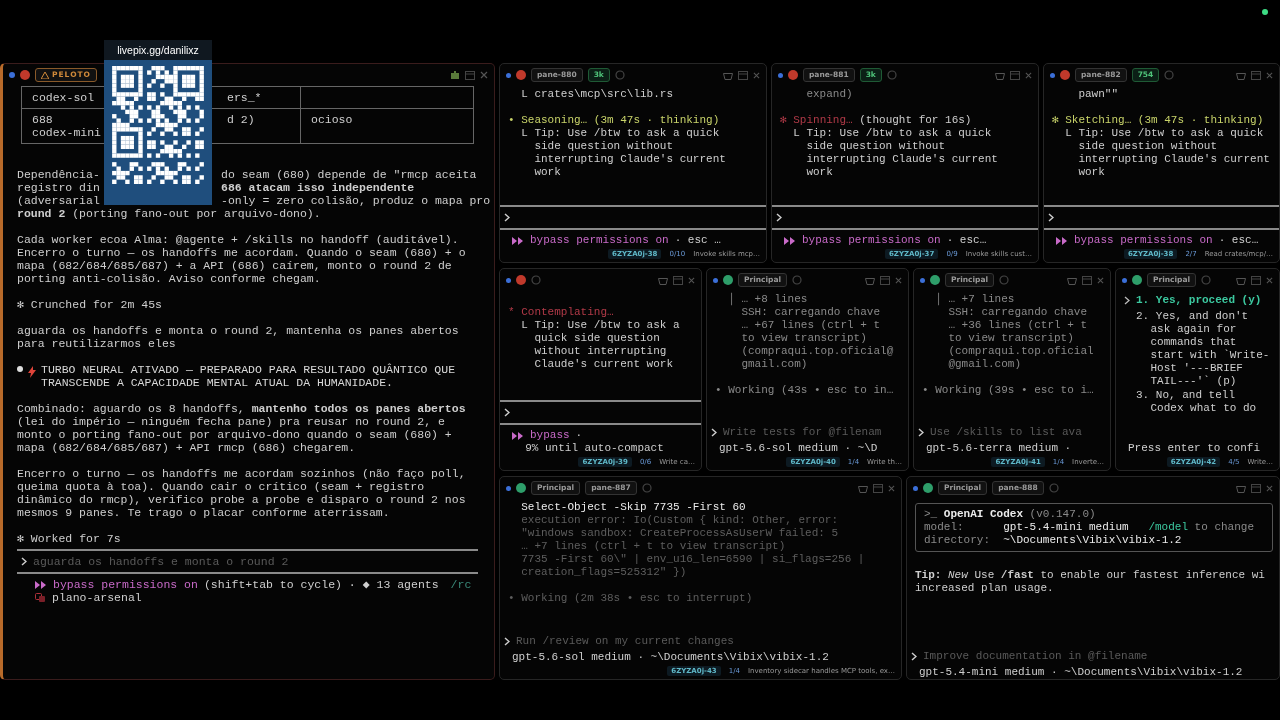  What do you see at coordinates (1018, 432) in the screenshot?
I see `prompt-field: Use /skills to list ava` at bounding box center [1018, 432].